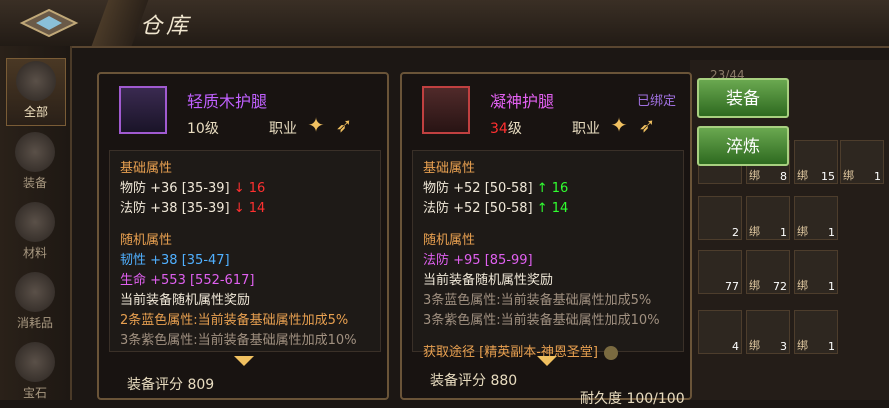 The height and width of the screenshot is (408, 889). What do you see at coordinates (35, 152) in the screenshot?
I see `armor-icon` at bounding box center [35, 152].